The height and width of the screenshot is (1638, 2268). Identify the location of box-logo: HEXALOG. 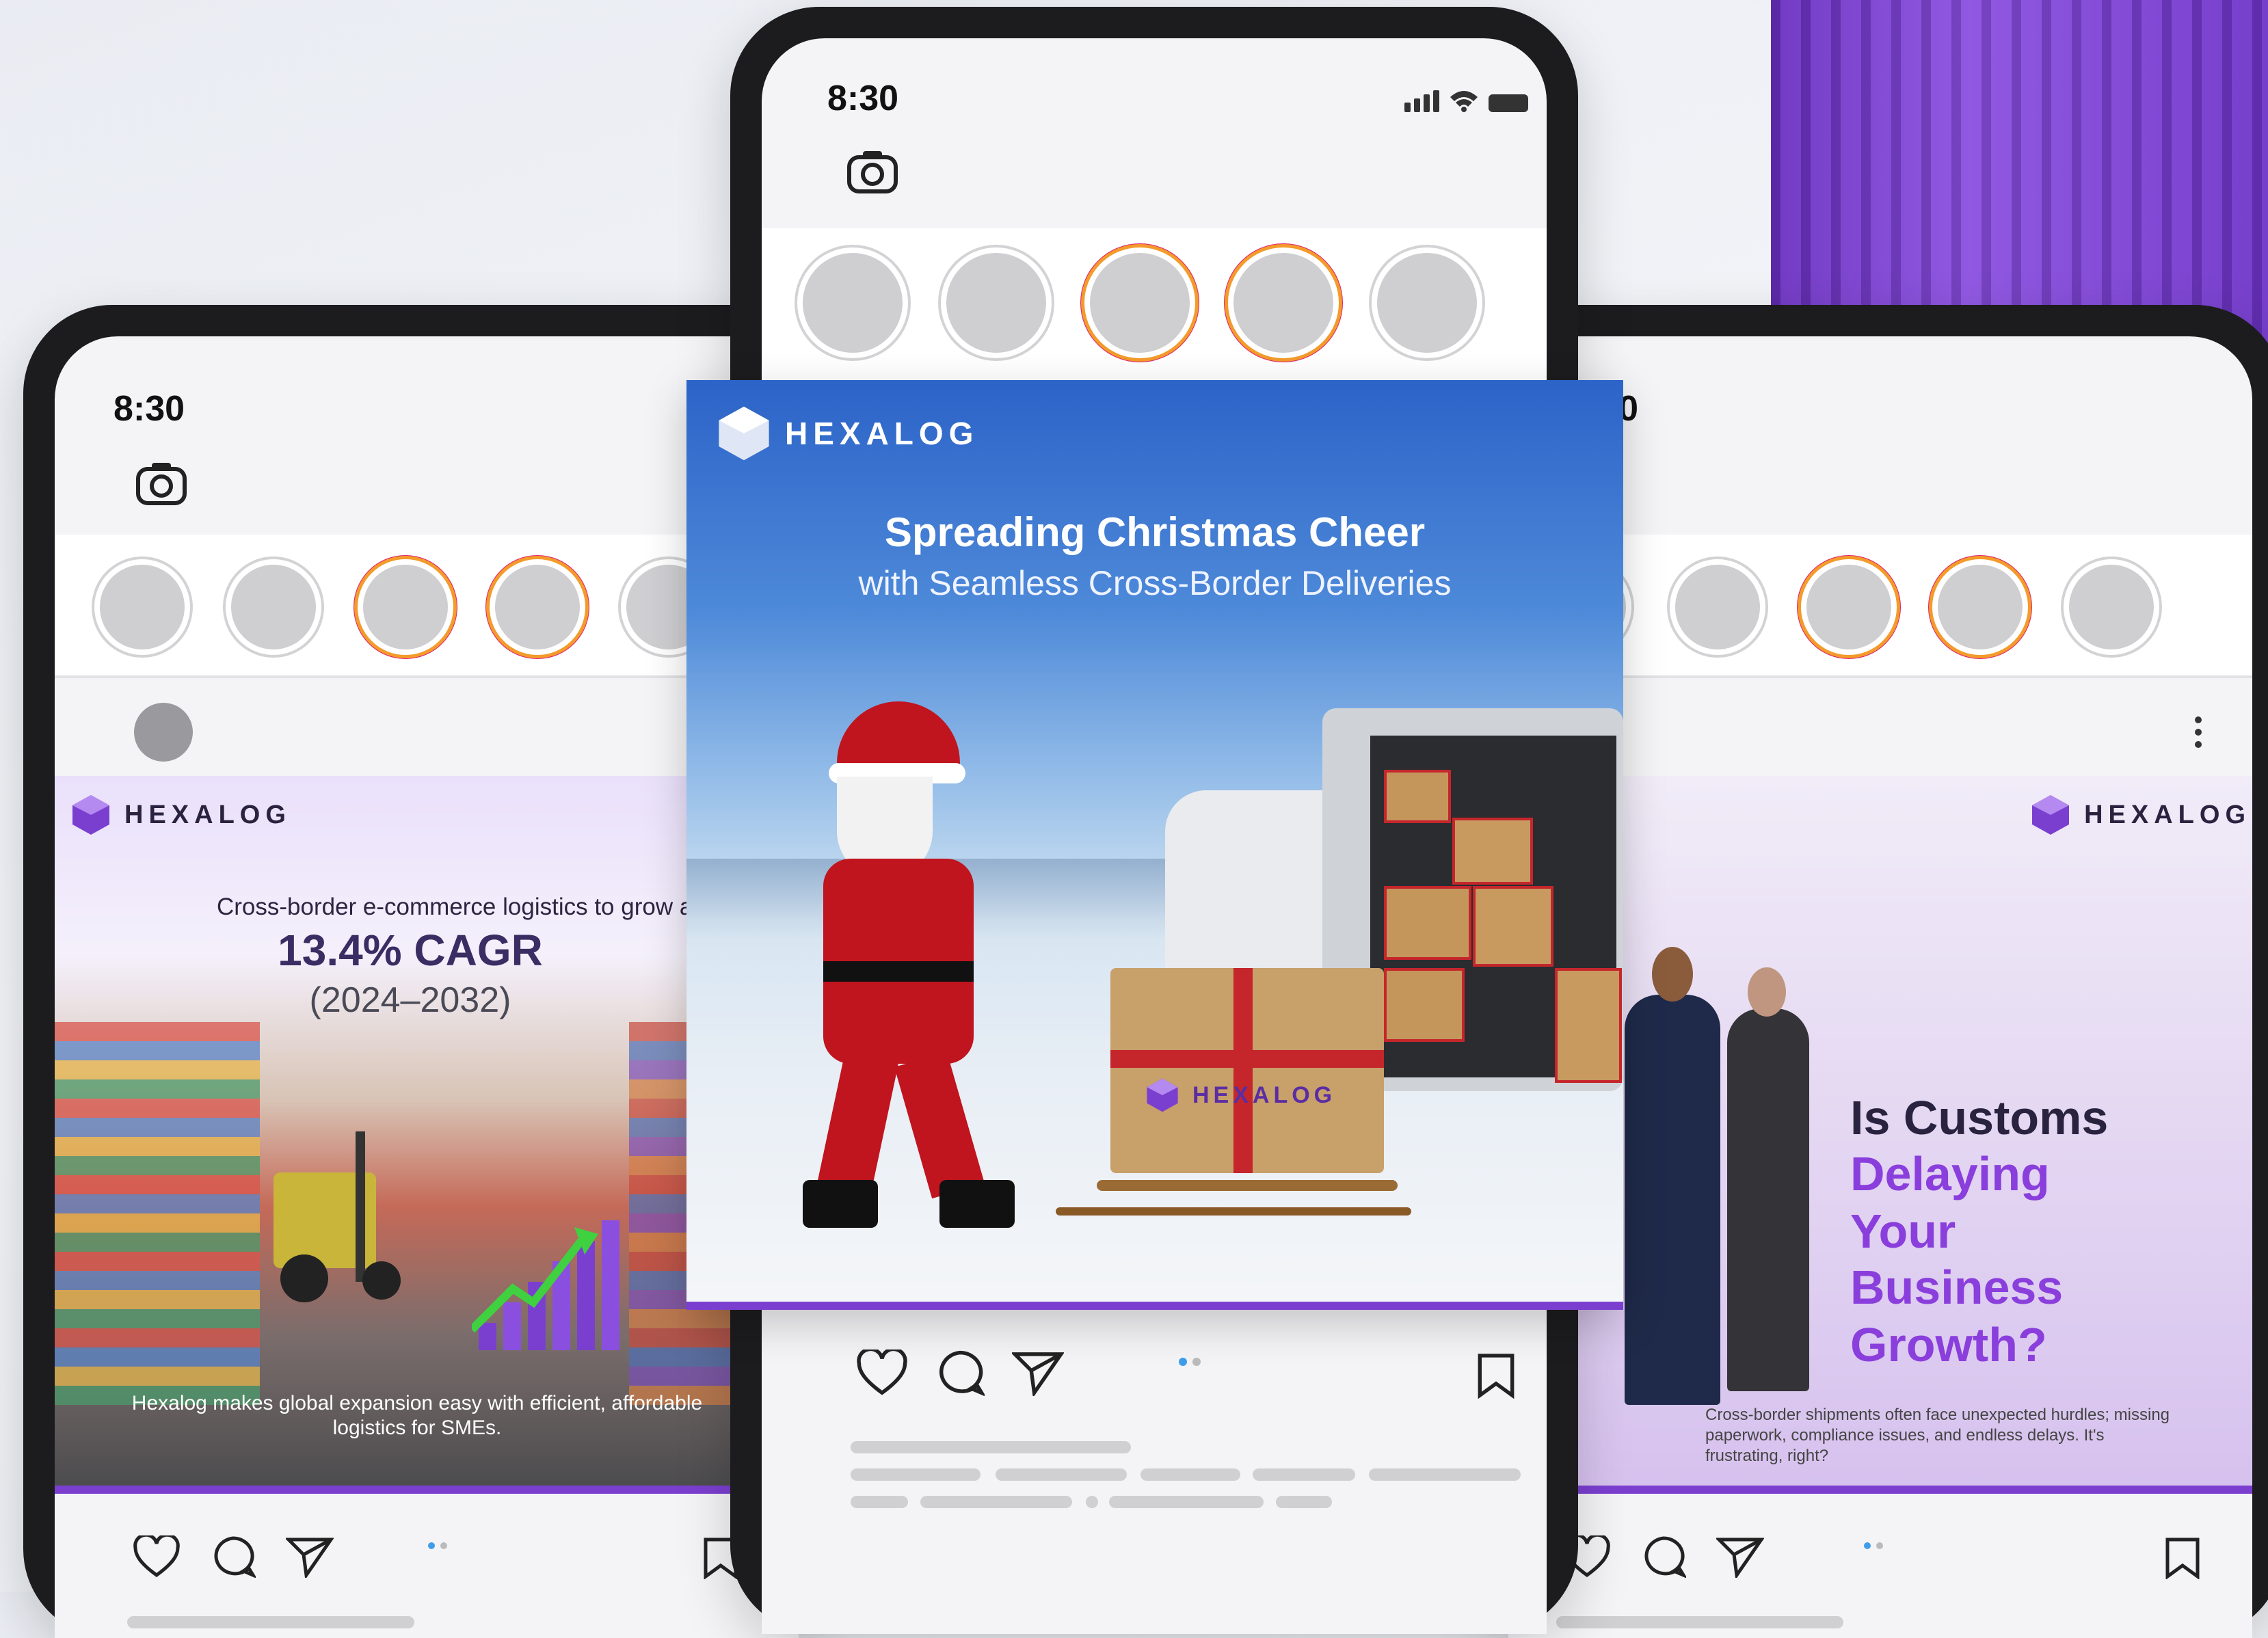
(1240, 1095).